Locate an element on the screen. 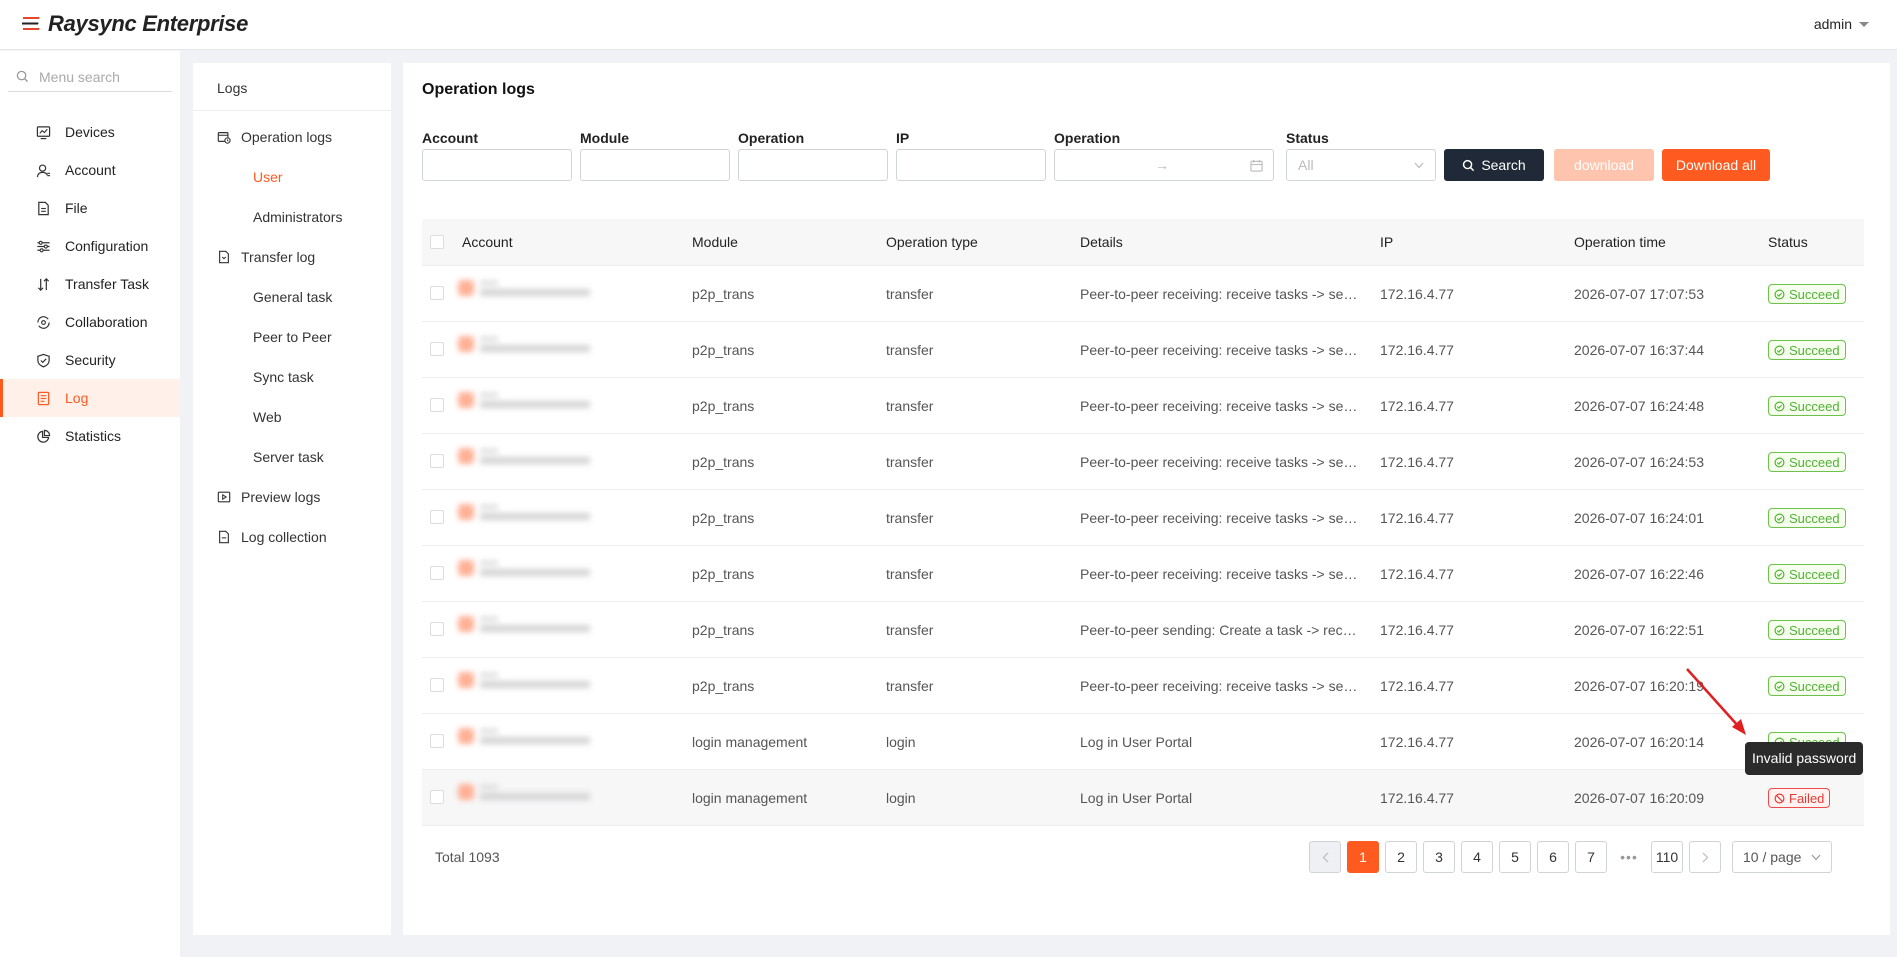 This screenshot has width=1897, height=957. subnav-item-server-task: Server task is located at coordinates (292, 457).